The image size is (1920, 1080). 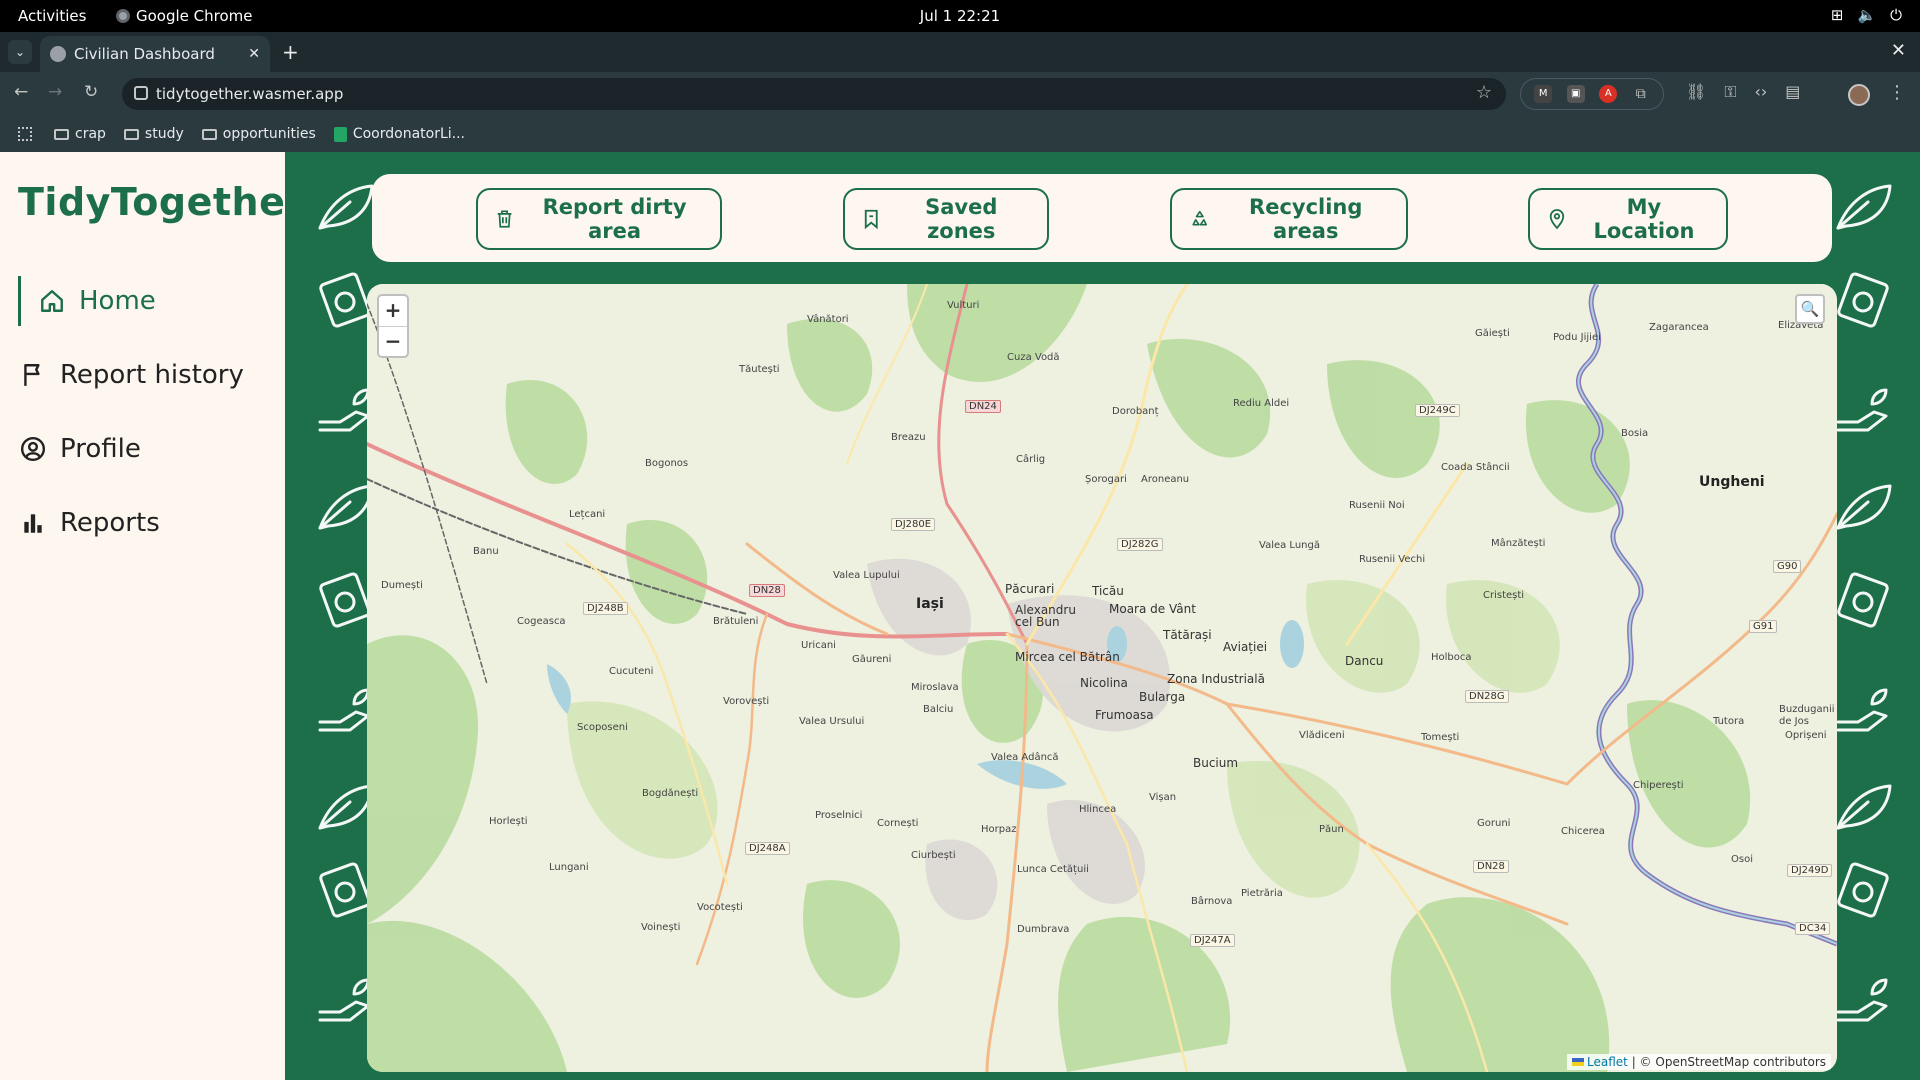 I want to click on app-name: Google Chrome, so click(x=194, y=16).